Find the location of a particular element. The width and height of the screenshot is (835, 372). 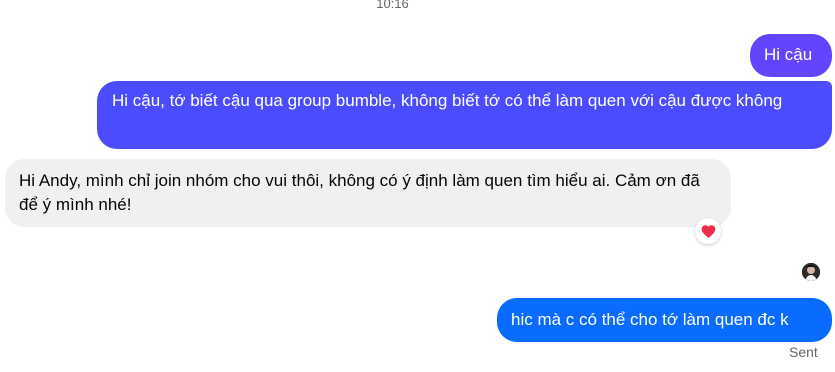

avatar-icon is located at coordinates (811, 272).